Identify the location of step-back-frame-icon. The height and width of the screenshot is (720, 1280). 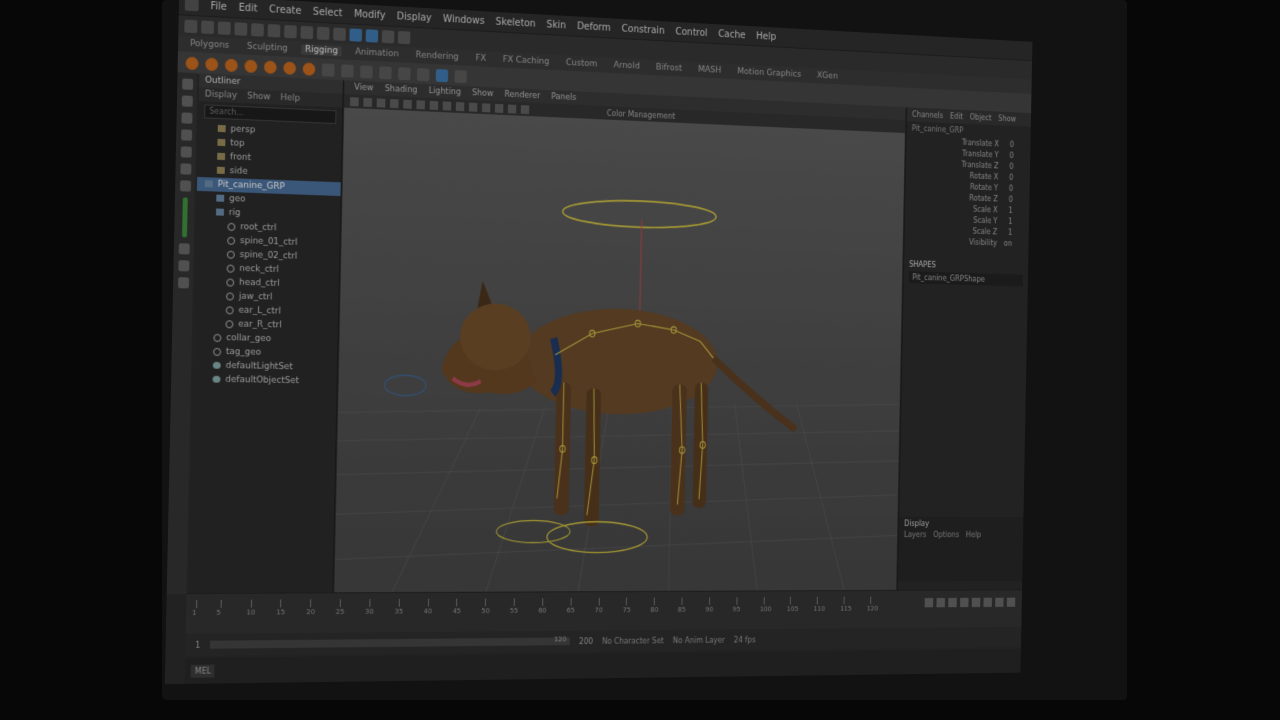
(952, 602).